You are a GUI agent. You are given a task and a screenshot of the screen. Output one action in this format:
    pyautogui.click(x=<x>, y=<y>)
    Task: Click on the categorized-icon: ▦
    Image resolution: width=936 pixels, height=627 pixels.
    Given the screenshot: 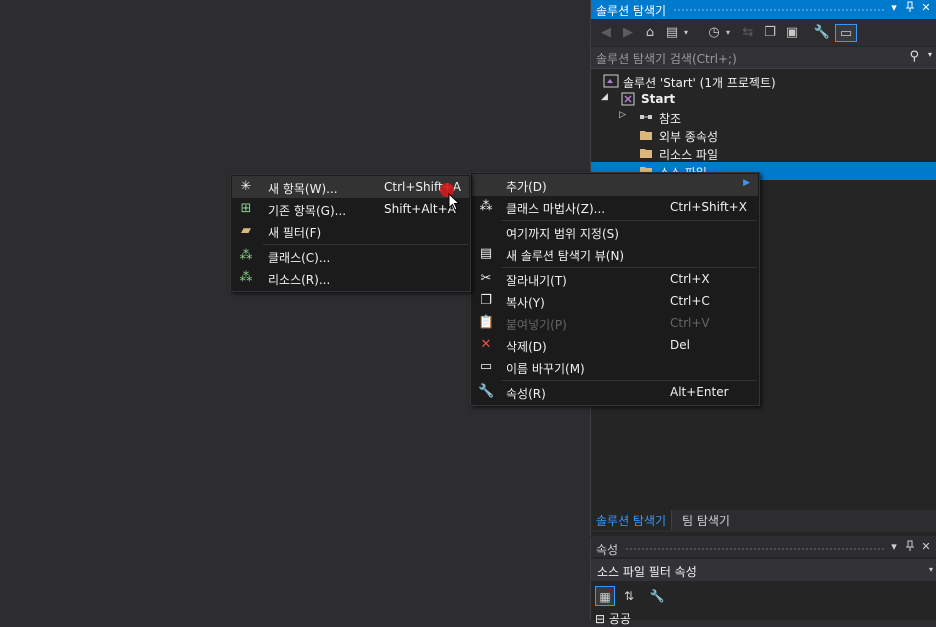 What is the action you would take?
    pyautogui.click(x=605, y=596)
    